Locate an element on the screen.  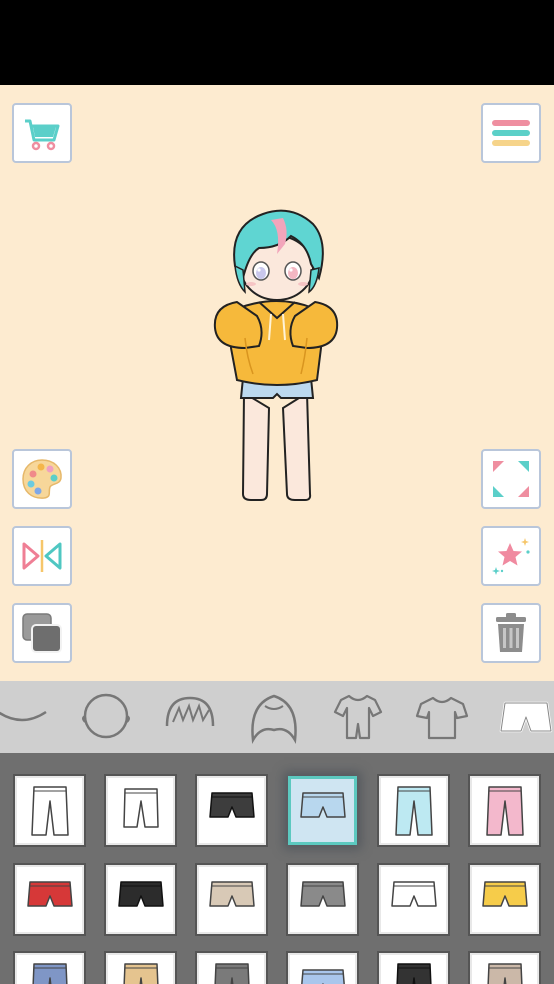
category-shorts is located at coordinates (526, 717).